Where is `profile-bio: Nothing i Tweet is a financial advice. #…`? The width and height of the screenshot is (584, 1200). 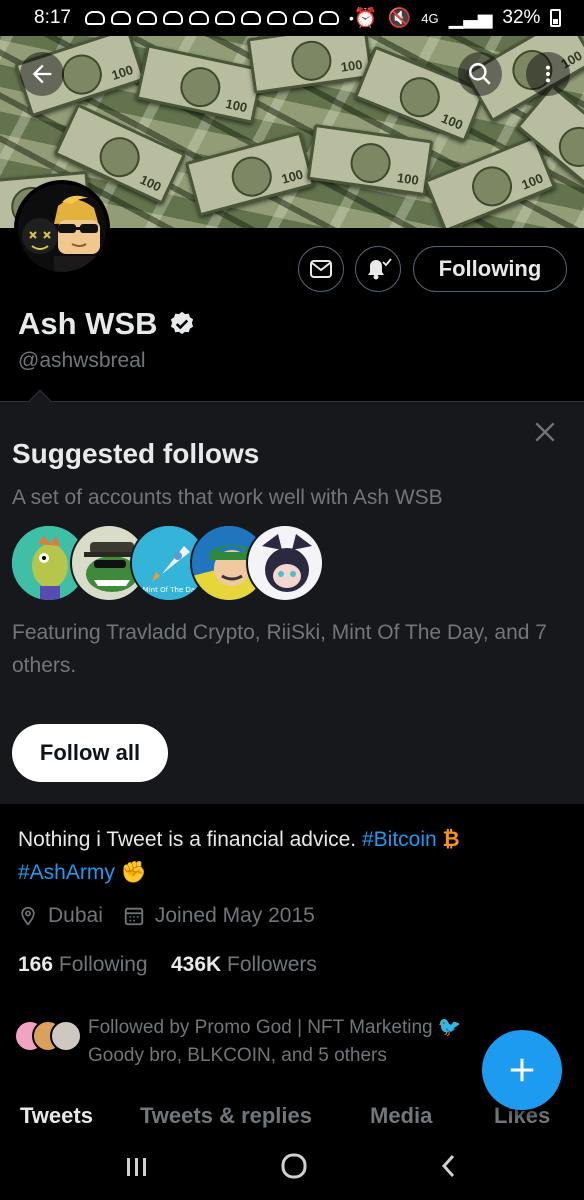
profile-bio: Nothing i Tweet is a financial advice. #… is located at coordinates (293, 856).